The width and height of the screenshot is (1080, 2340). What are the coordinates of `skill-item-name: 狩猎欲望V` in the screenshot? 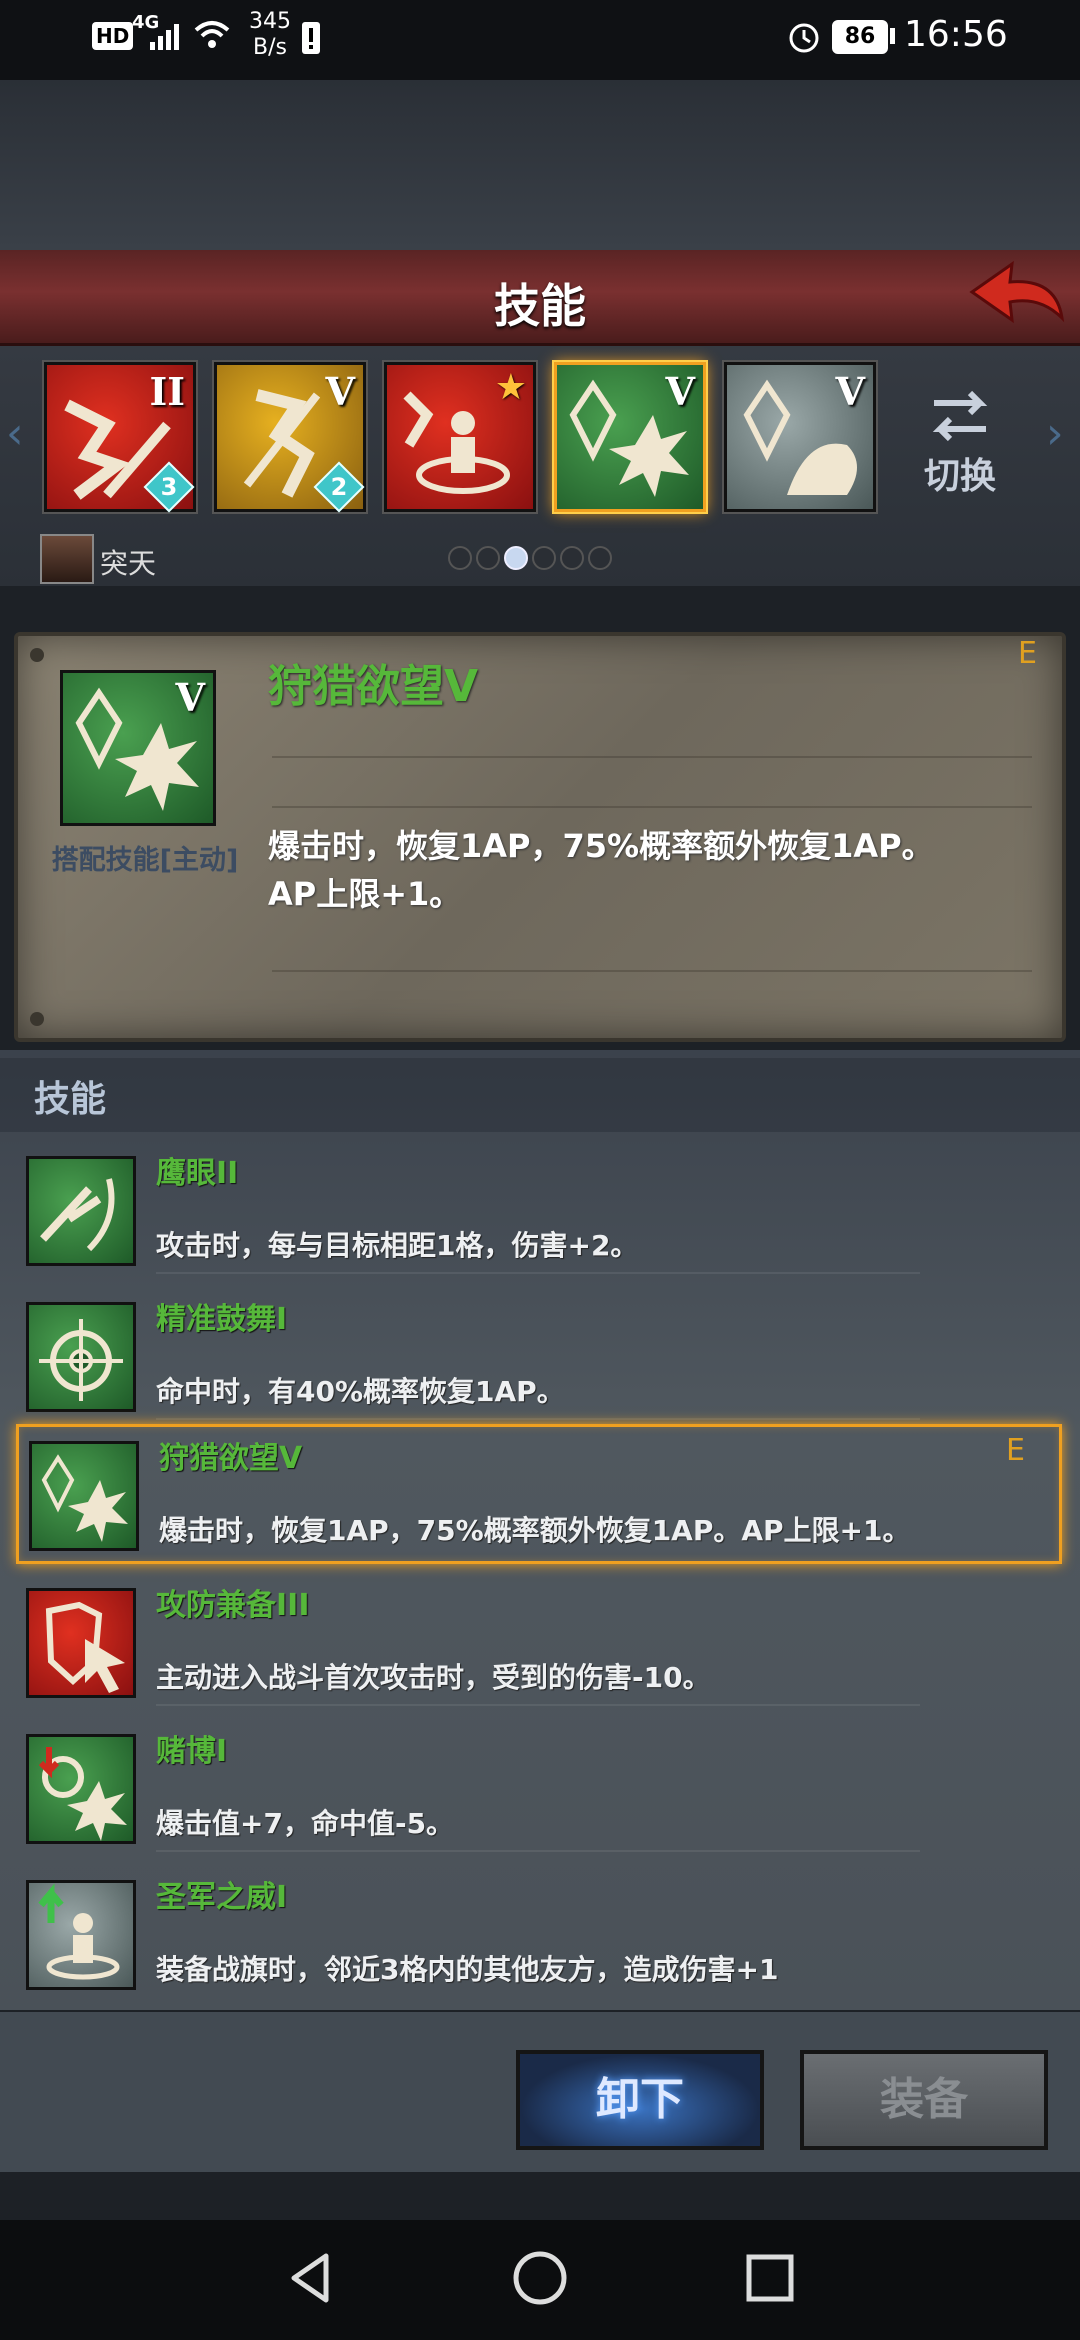 It's located at (231, 1458).